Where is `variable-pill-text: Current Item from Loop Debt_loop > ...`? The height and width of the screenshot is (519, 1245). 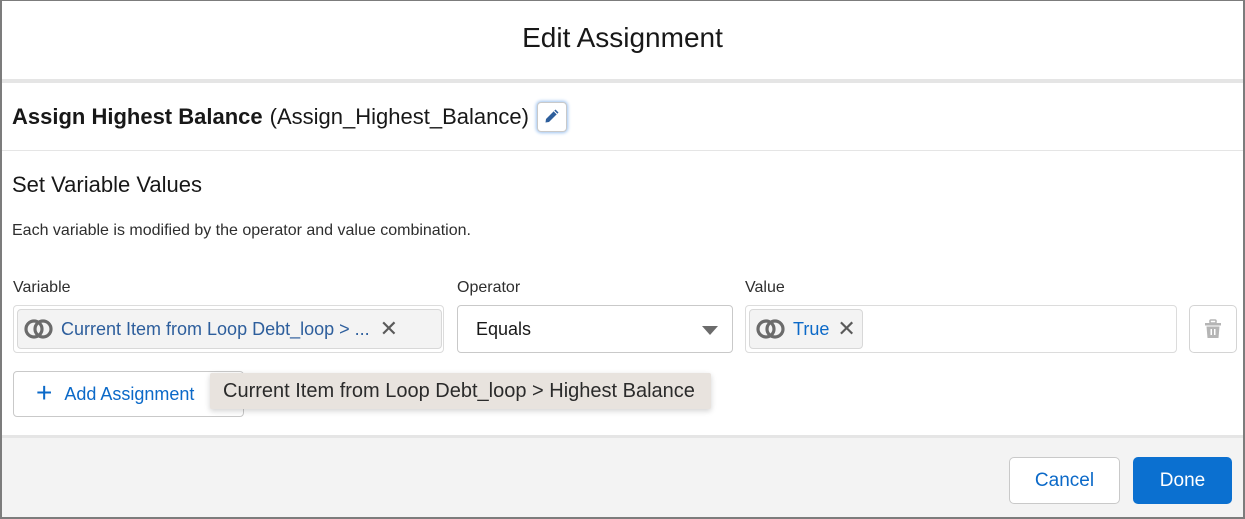
variable-pill-text: Current Item from Loop Debt_loop > ... is located at coordinates (215, 328).